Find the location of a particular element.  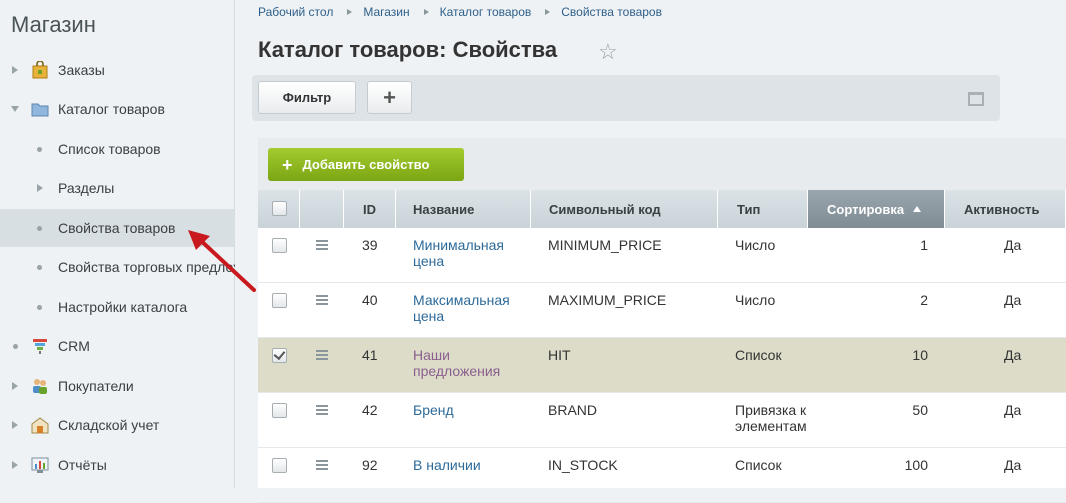

cell-name-link: Наши предложения is located at coordinates (456, 363).